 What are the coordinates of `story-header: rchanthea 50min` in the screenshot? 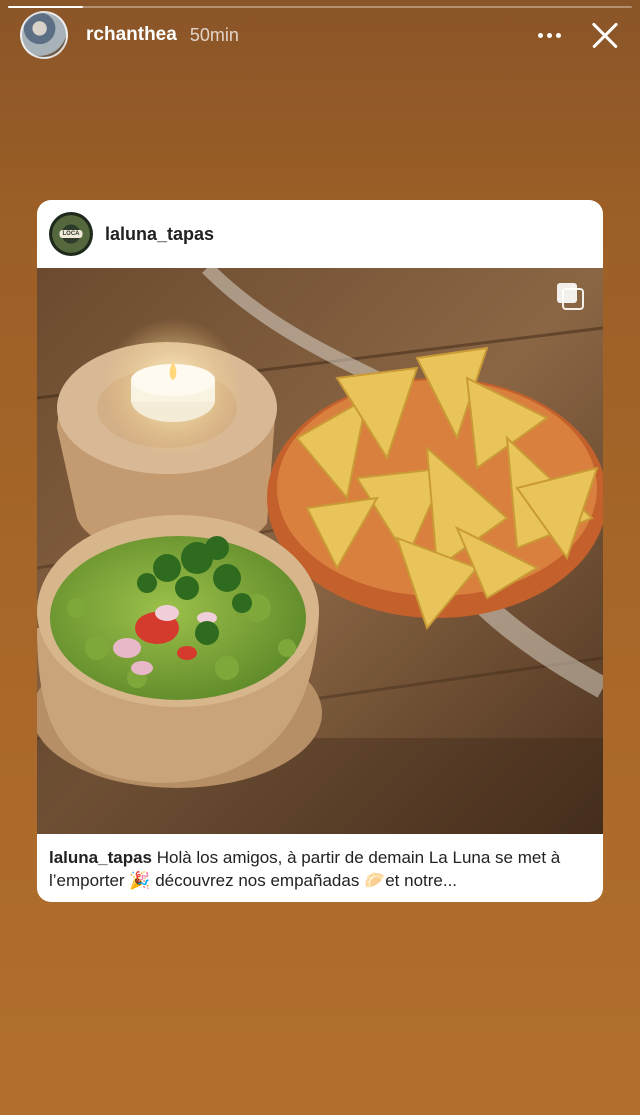 It's located at (320, 35).